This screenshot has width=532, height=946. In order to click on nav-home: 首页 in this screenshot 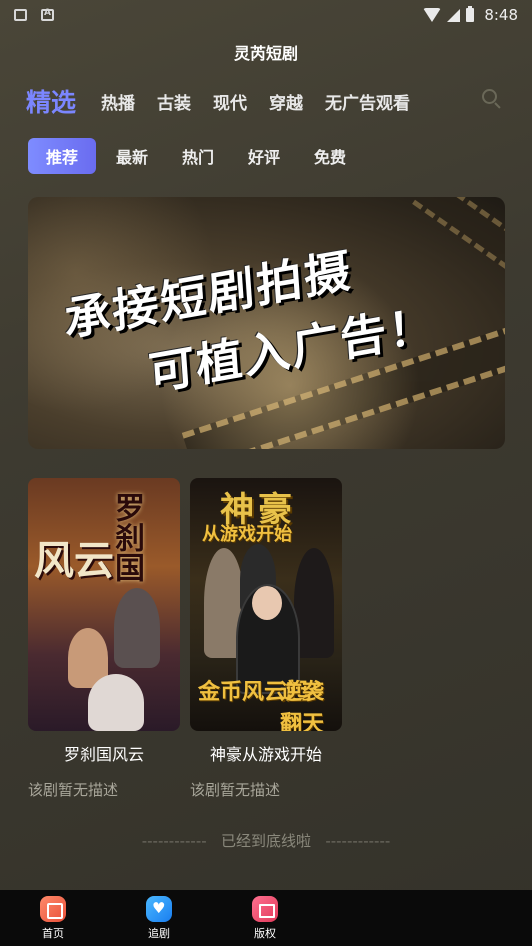, I will do `click(53, 918)`.